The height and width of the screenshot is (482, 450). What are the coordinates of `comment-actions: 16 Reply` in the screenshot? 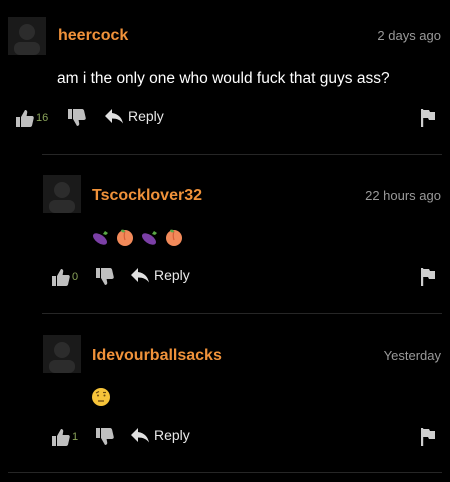 It's located at (229, 118).